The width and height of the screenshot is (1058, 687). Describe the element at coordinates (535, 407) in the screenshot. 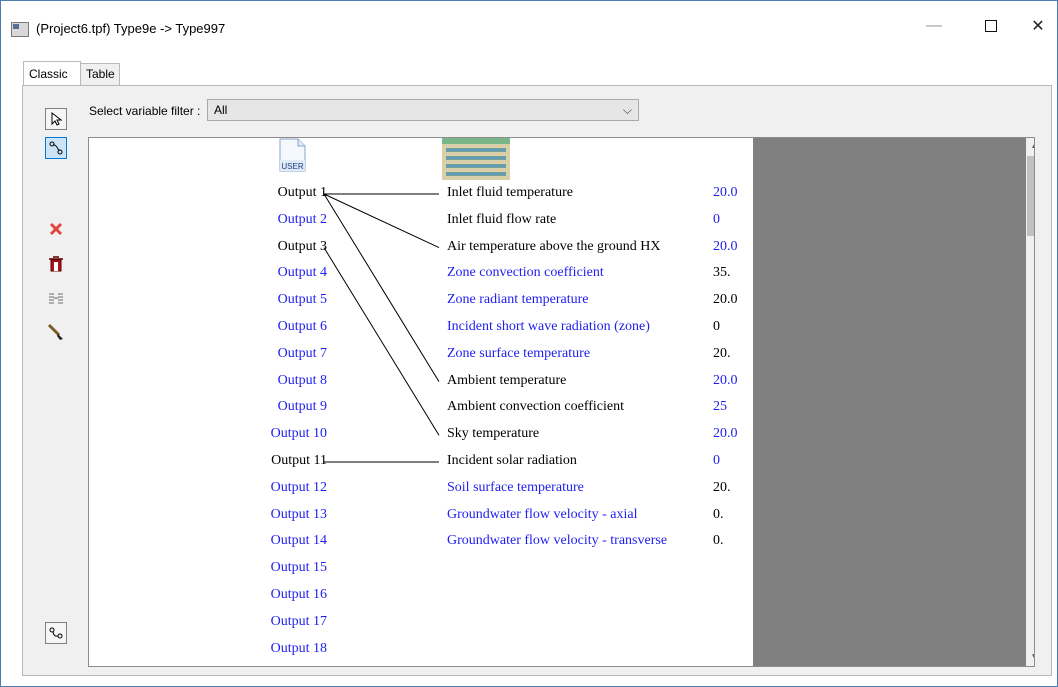

I see `input-item: Ambient convection coefficient` at that location.